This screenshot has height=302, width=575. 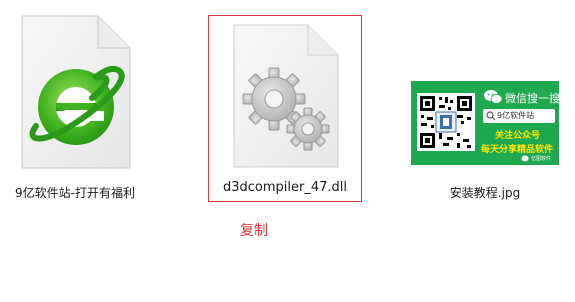 I want to click on file-name-label: d3dcompiler_47.dll, so click(x=284, y=187).